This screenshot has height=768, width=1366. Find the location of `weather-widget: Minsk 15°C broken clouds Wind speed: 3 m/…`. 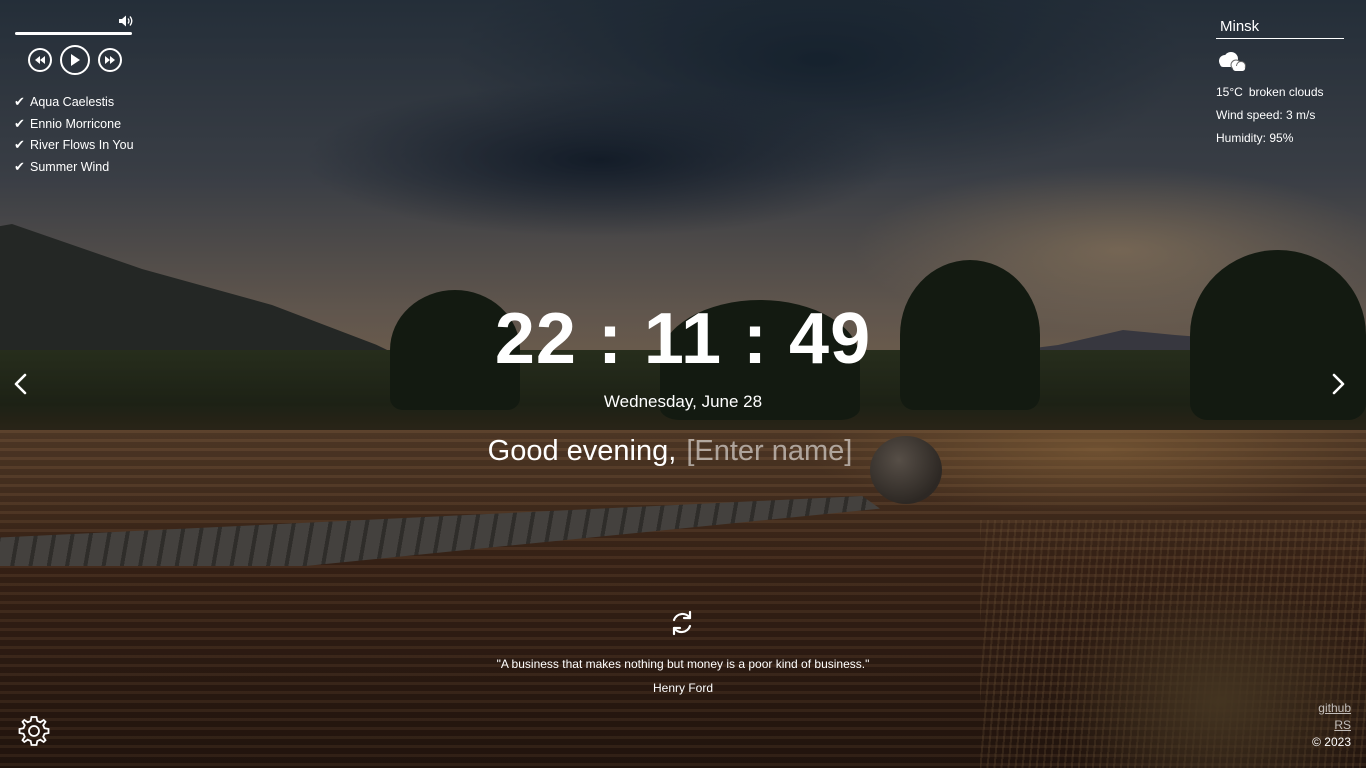

weather-widget: Minsk 15°C broken clouds Wind speed: 3 m/… is located at coordinates (1280, 83).